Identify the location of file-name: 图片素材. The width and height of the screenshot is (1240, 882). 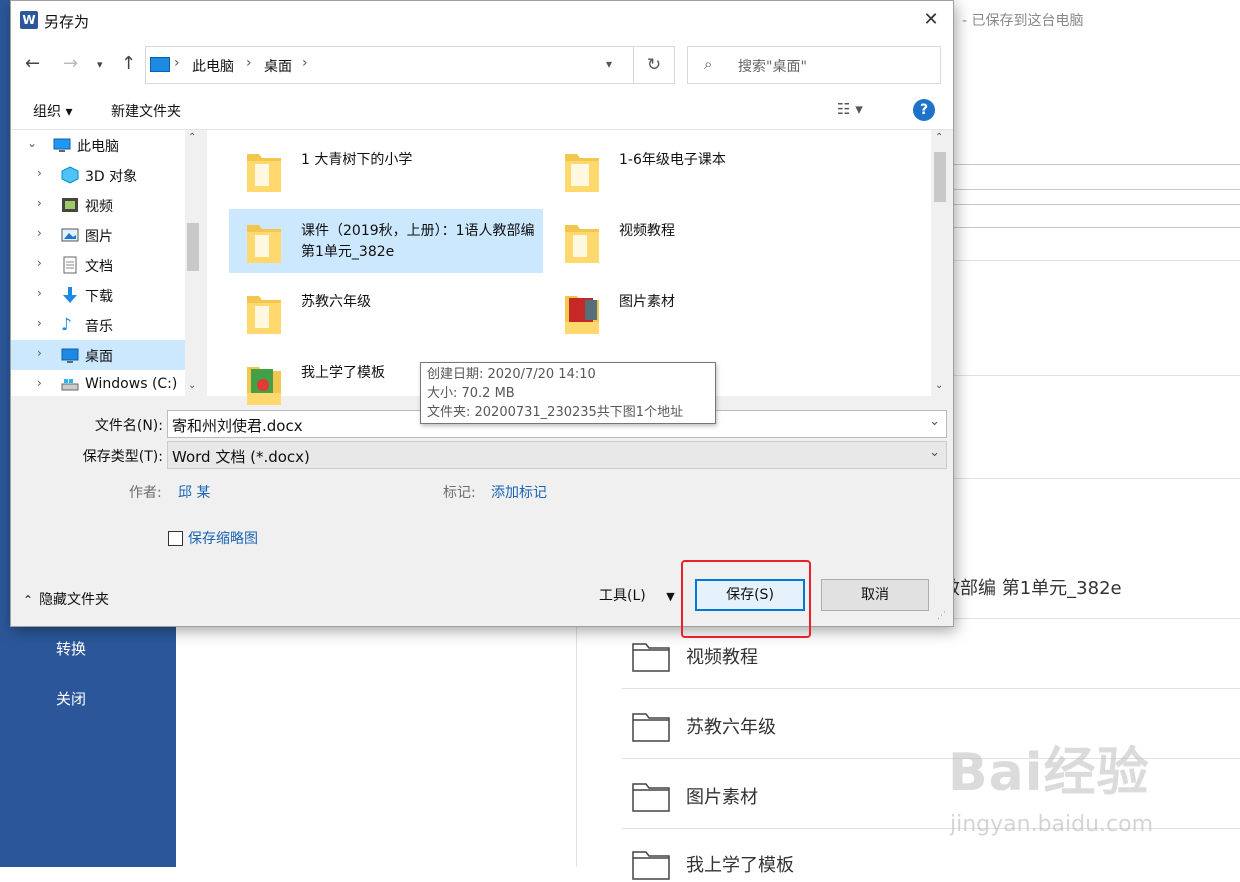
(647, 302).